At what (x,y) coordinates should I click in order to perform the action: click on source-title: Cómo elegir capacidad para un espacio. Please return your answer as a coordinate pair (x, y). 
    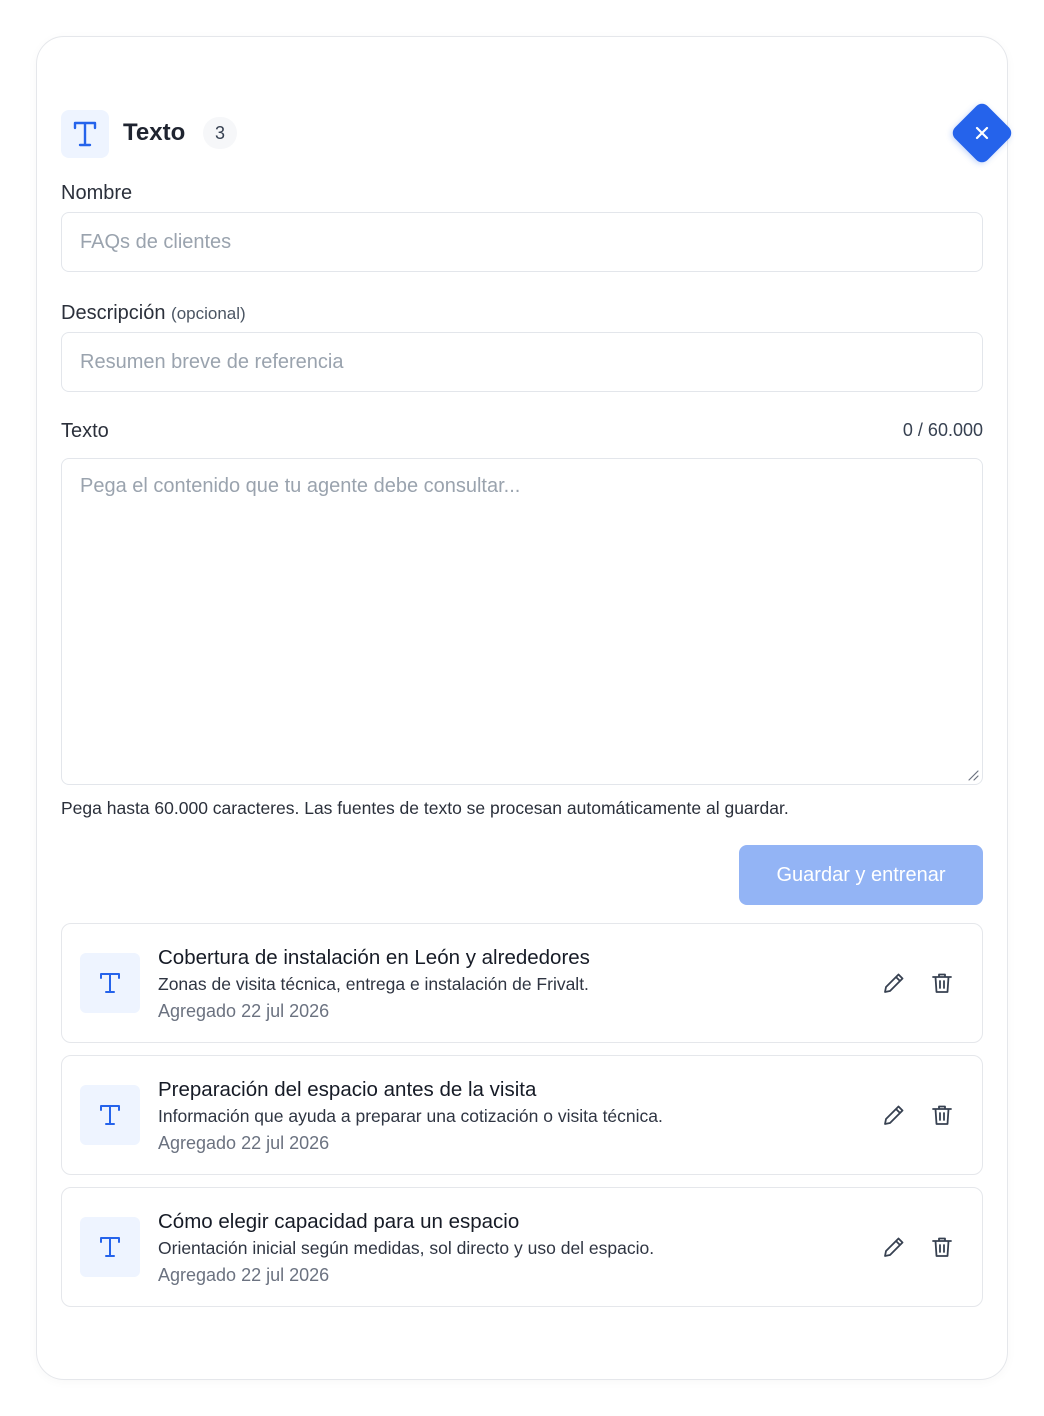
    Looking at the image, I should click on (339, 1221).